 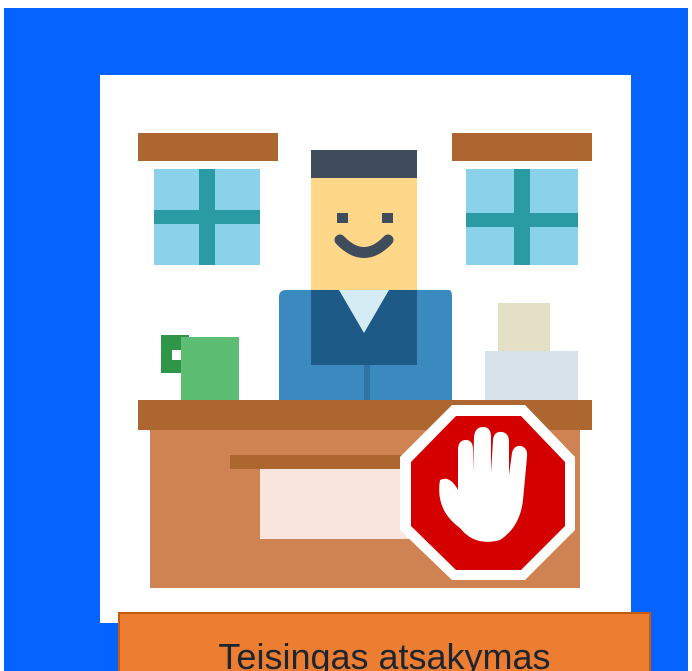 What do you see at coordinates (531, 352) in the screenshot?
I see `printer-icon` at bounding box center [531, 352].